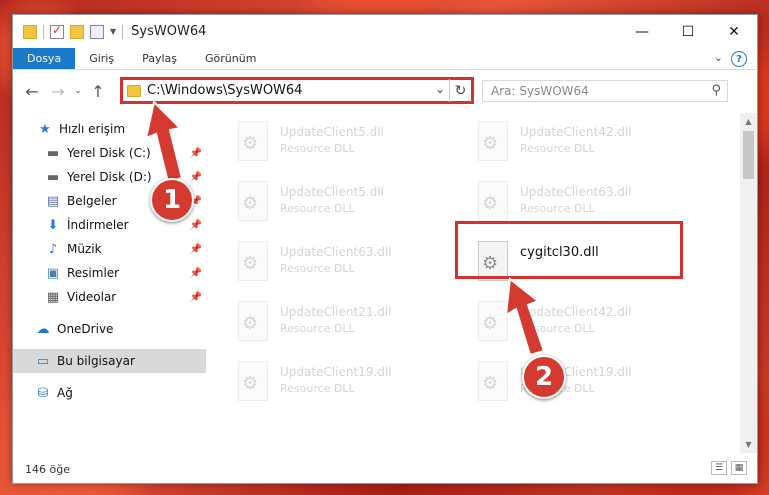 Image resolution: width=769 pixels, height=495 pixels. What do you see at coordinates (92, 297) in the screenshot?
I see `nav-label: Videolar` at bounding box center [92, 297].